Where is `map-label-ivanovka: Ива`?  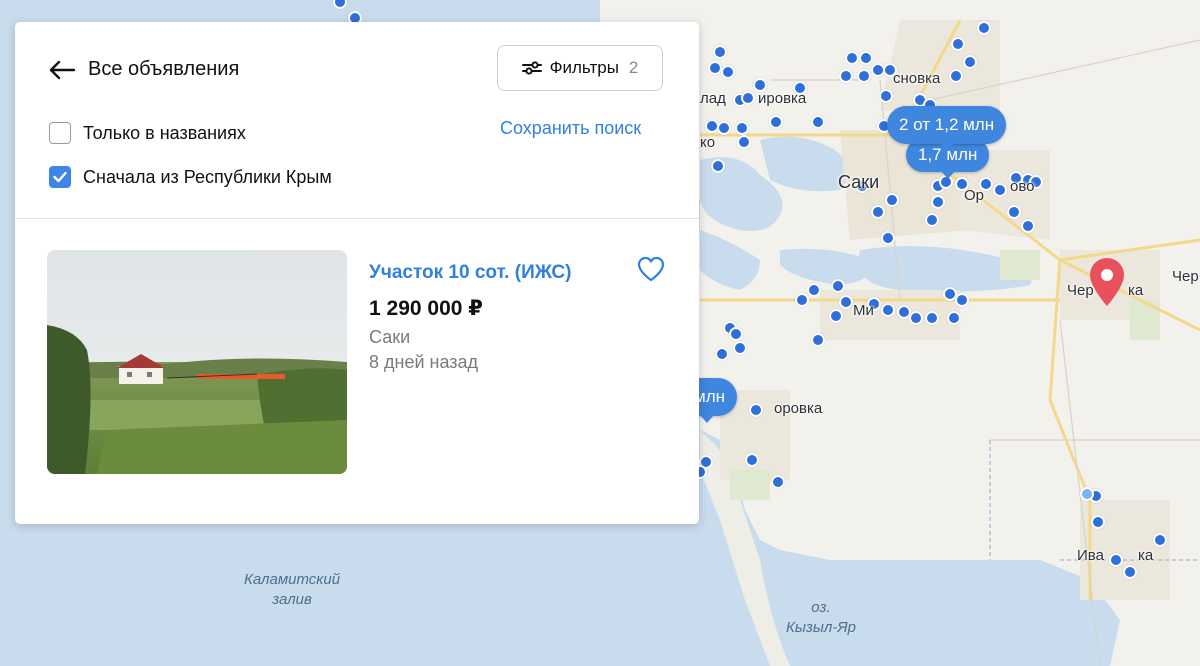 map-label-ivanovka: Ива is located at coordinates (1090, 555).